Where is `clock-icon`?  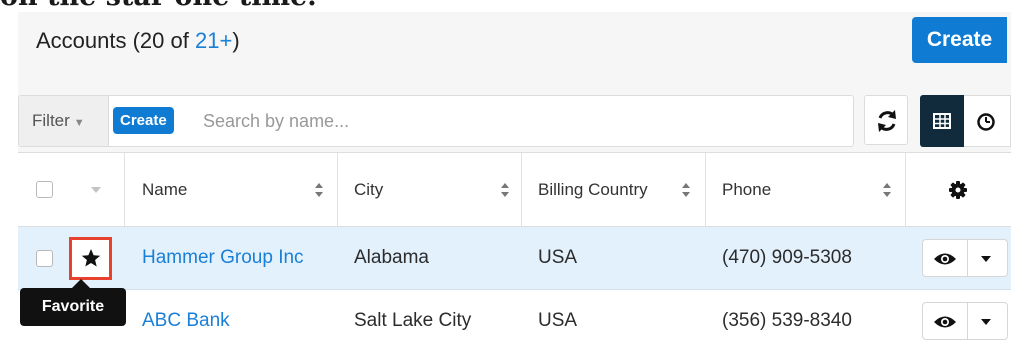
clock-icon is located at coordinates (986, 122).